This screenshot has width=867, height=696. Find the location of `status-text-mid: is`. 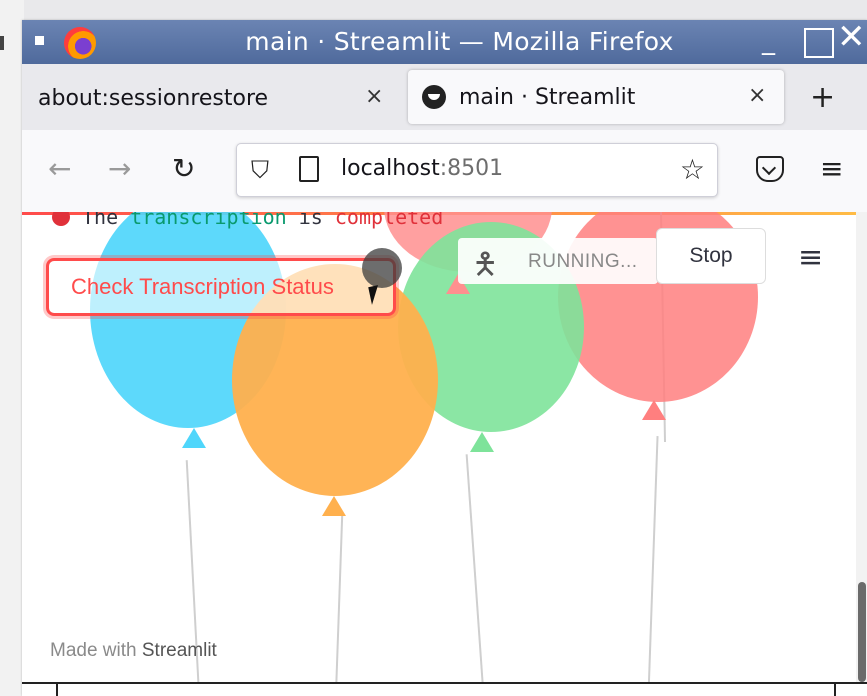

status-text-mid: is is located at coordinates (310, 220).